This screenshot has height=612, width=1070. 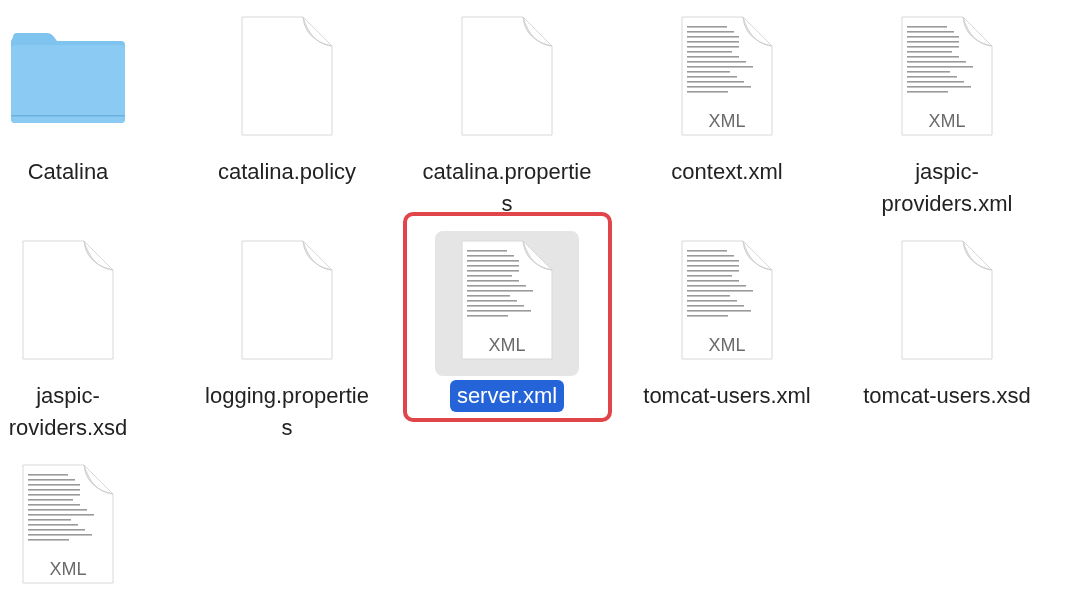 I want to click on file-name: jaspic- providers.xml, so click(x=947, y=188).